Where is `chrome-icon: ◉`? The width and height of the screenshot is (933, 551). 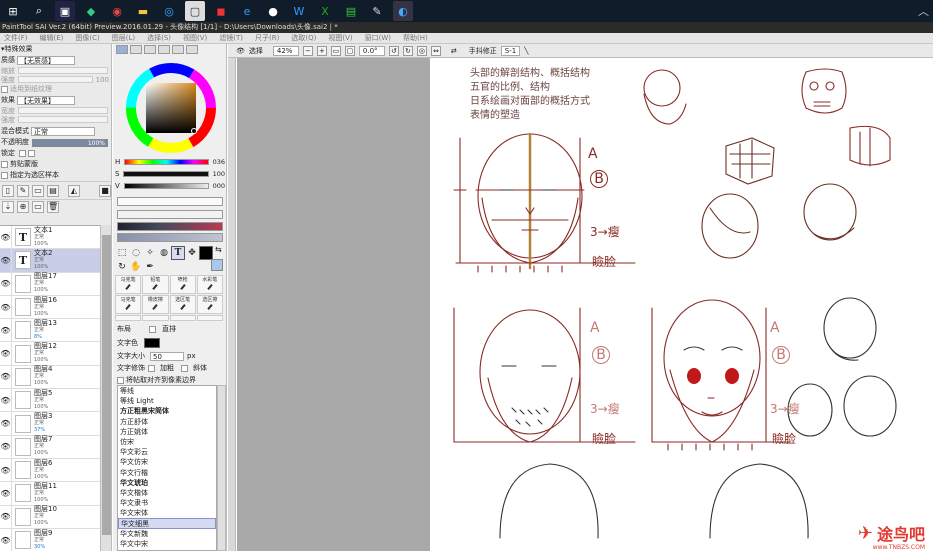 chrome-icon: ◉ is located at coordinates (117, 11).